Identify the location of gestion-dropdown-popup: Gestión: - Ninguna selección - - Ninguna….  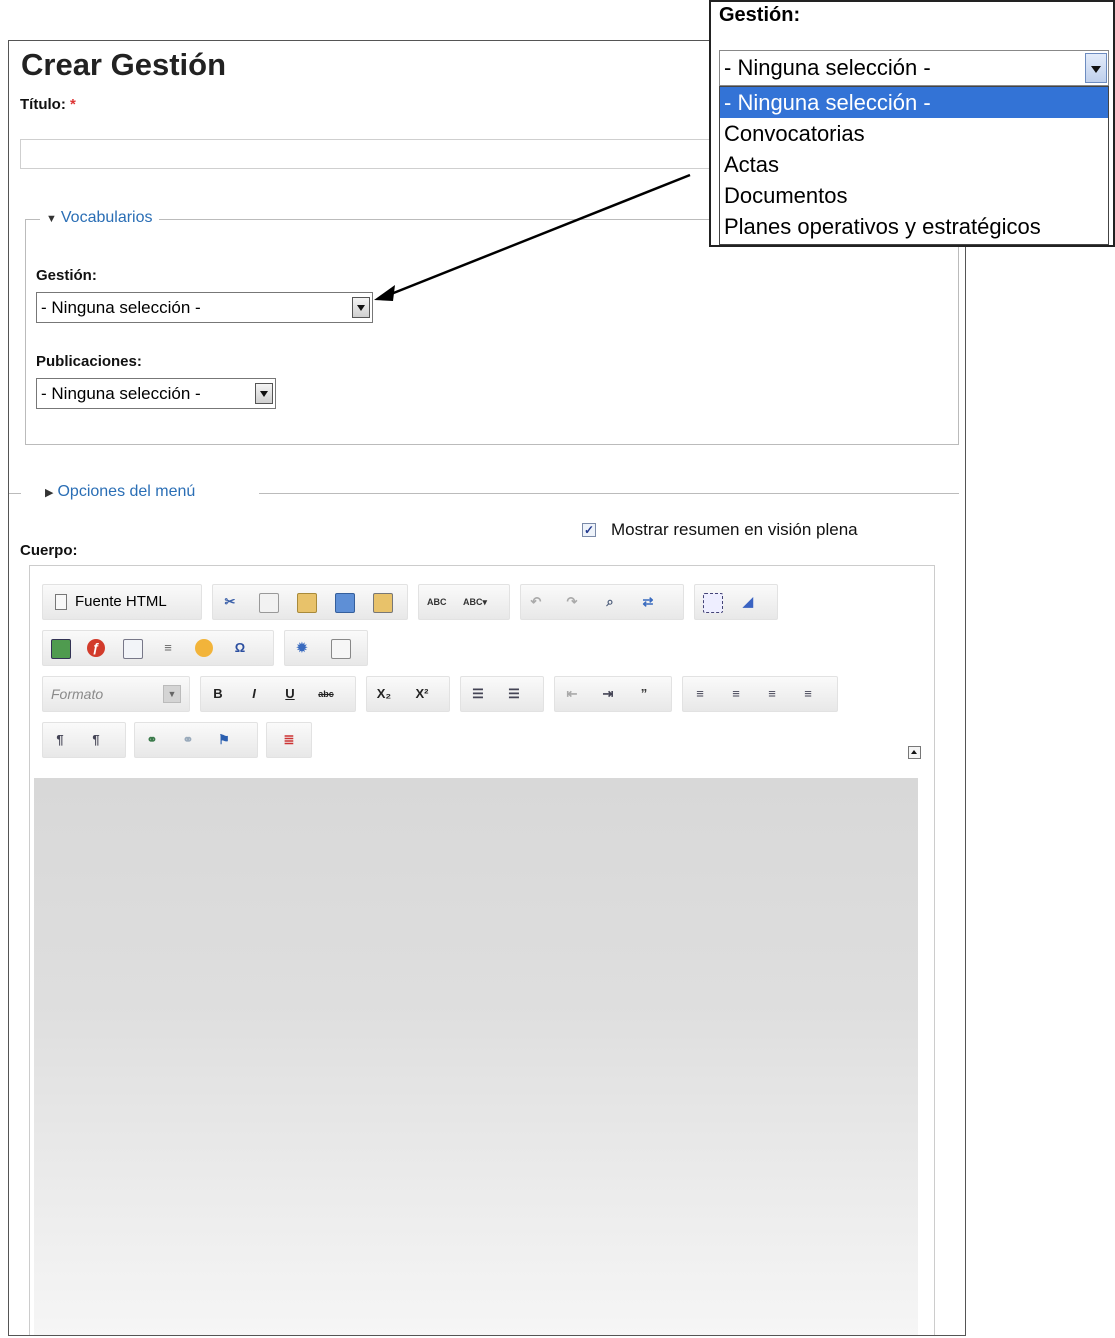
(912, 123).